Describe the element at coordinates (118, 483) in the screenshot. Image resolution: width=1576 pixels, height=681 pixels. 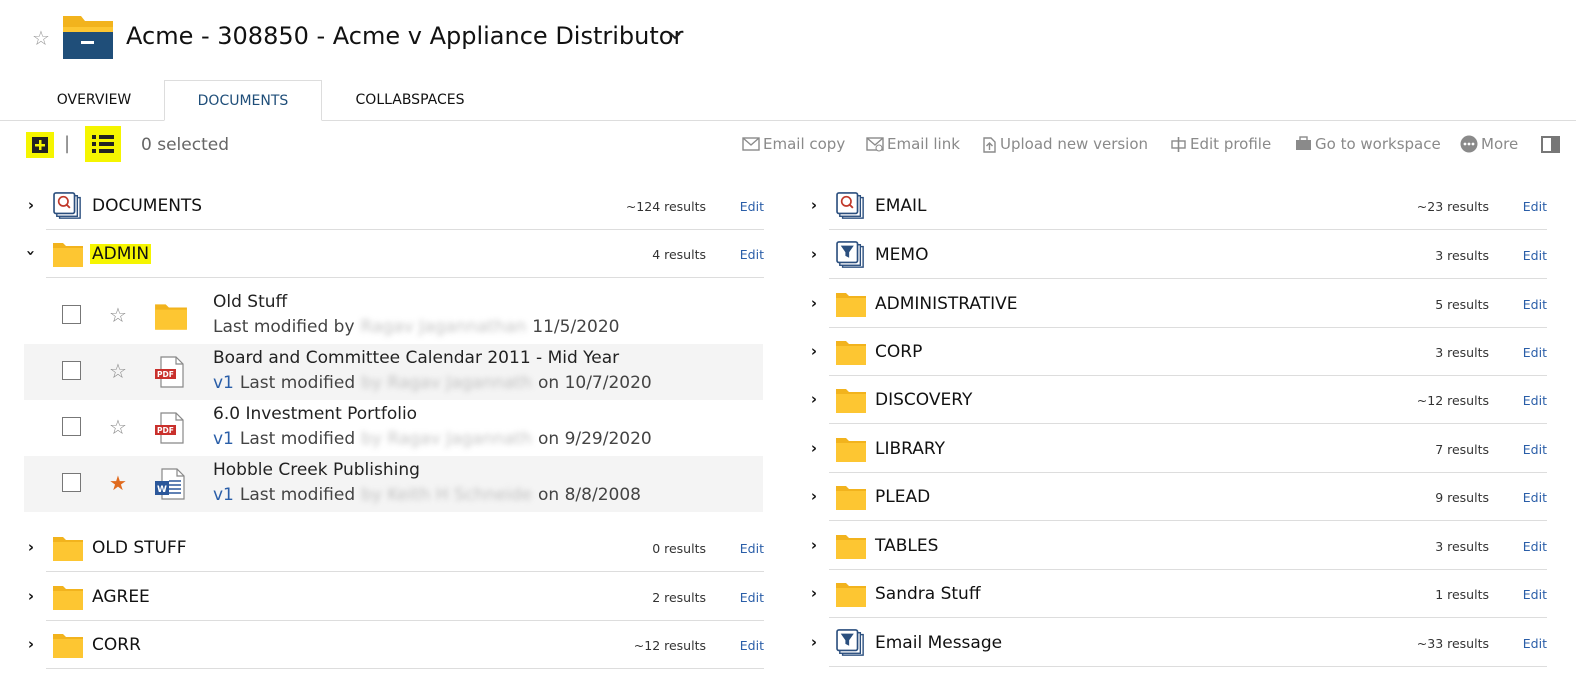
I see `star-filled-icon: ★` at that location.